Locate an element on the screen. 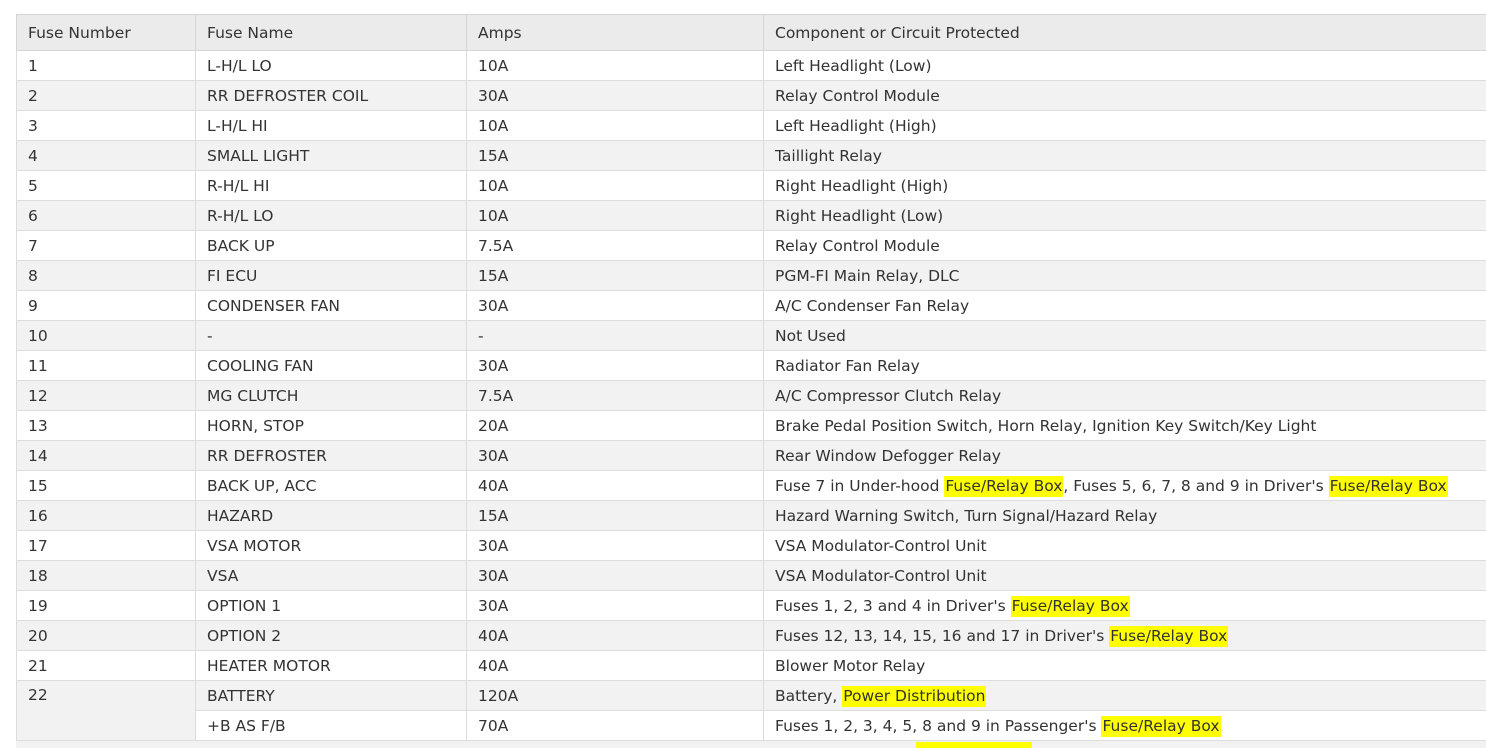 The height and width of the screenshot is (748, 1486). component-cell: PGM-FI Main Relay, DLC is located at coordinates (1124, 275).